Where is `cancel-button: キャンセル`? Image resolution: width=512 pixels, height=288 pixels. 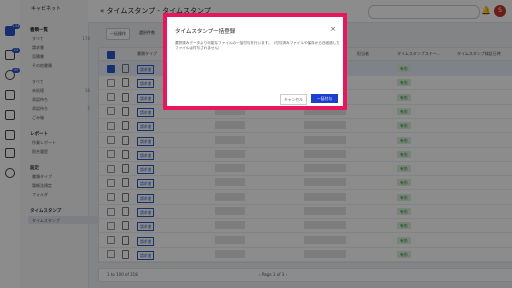 cancel-button: キャンセル is located at coordinates (293, 99).